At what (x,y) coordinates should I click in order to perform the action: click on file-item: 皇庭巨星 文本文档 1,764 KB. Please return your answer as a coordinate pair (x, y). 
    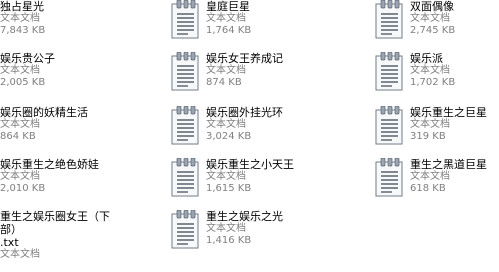
    Looking at the image, I should click on (248, 25).